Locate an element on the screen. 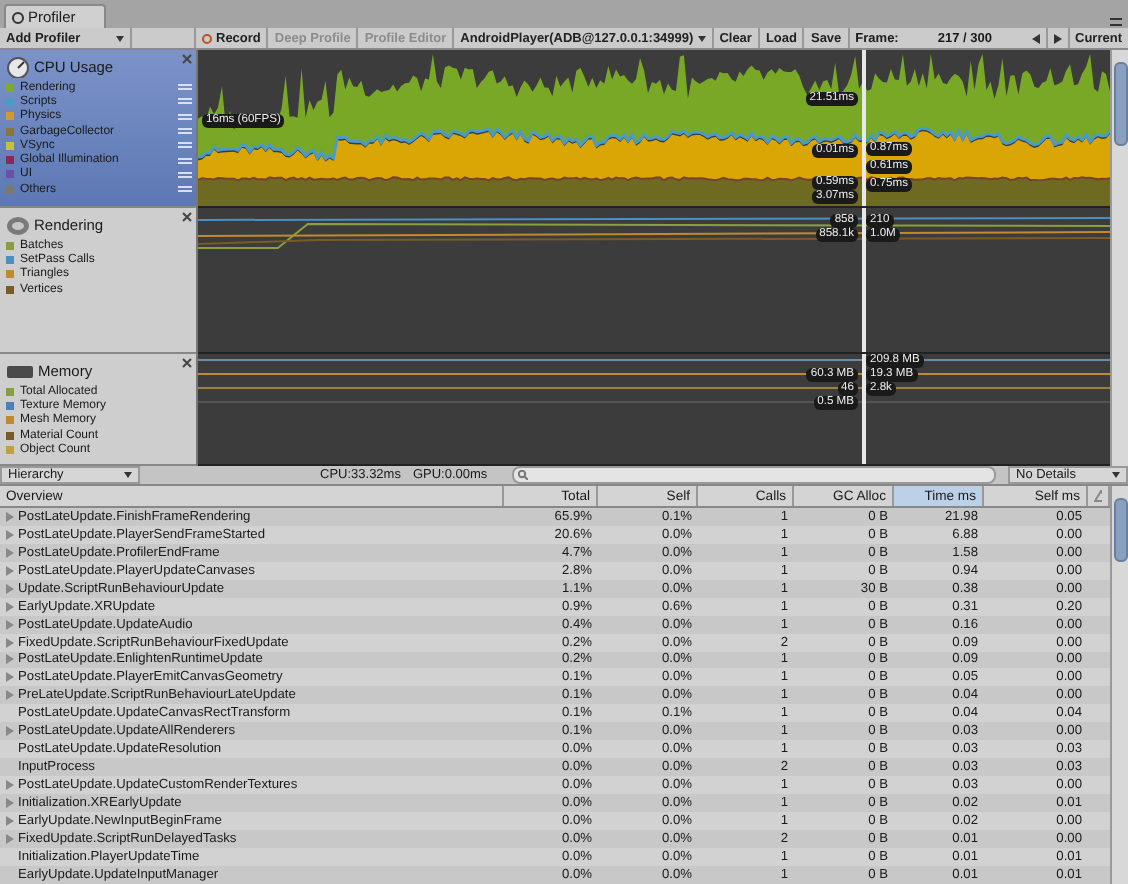 The image size is (1128, 884). table-scrollbar is located at coordinates (1119, 685).